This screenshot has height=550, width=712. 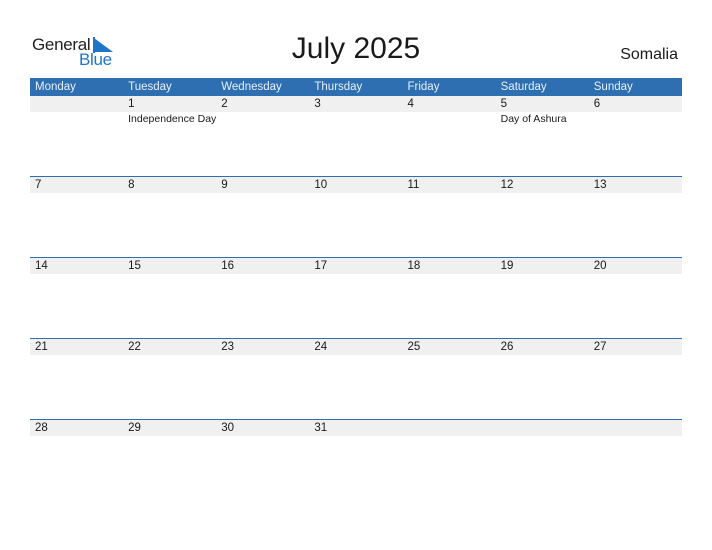 What do you see at coordinates (507, 347) in the screenshot?
I see `day-number: 26` at bounding box center [507, 347].